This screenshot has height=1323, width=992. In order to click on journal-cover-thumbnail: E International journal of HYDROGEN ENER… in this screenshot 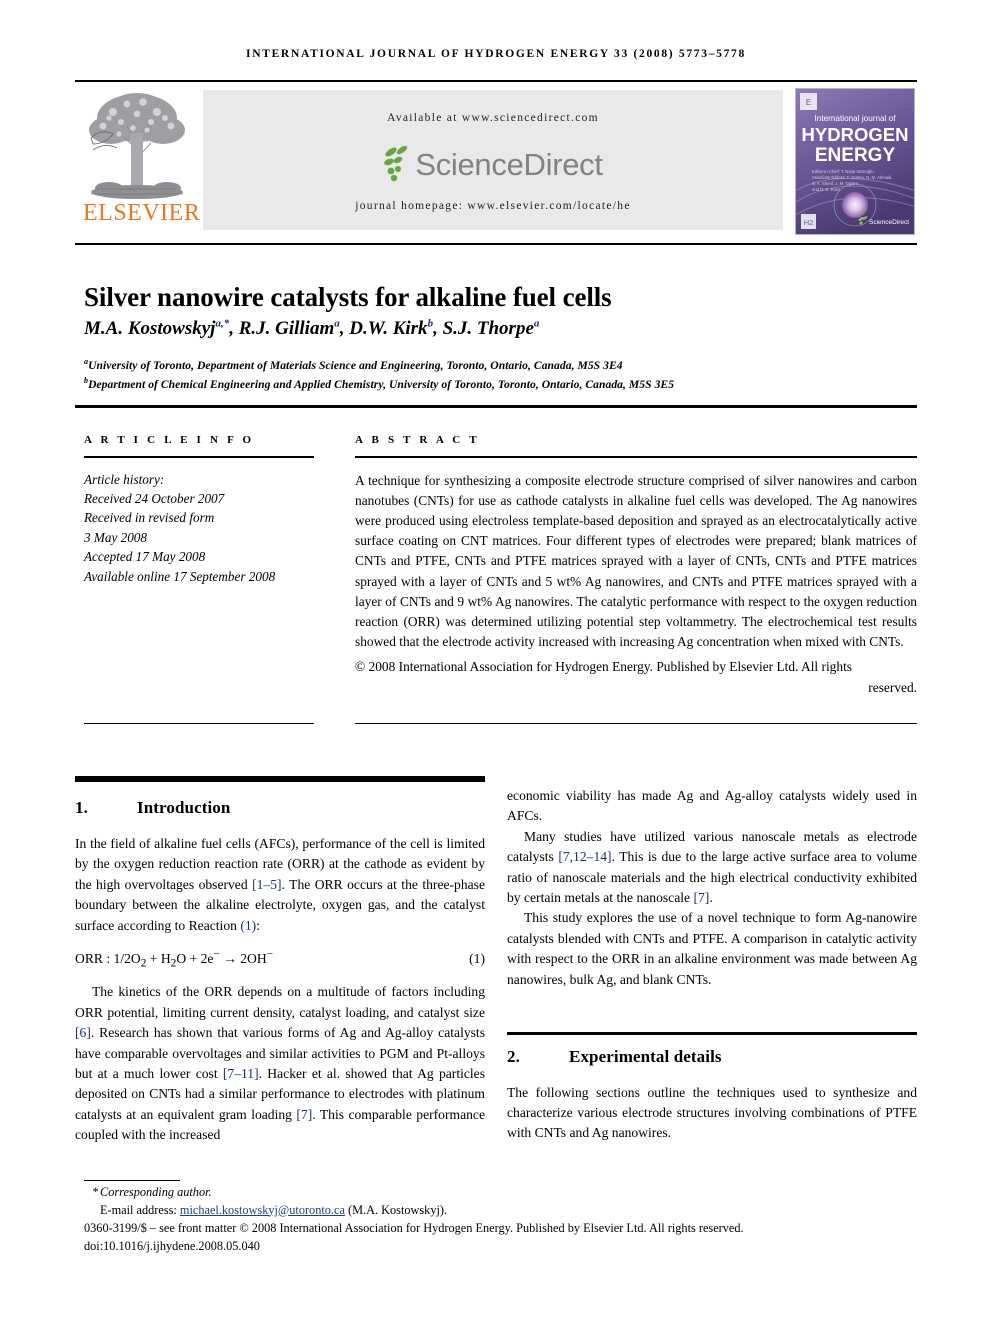, I will do `click(855, 161)`.